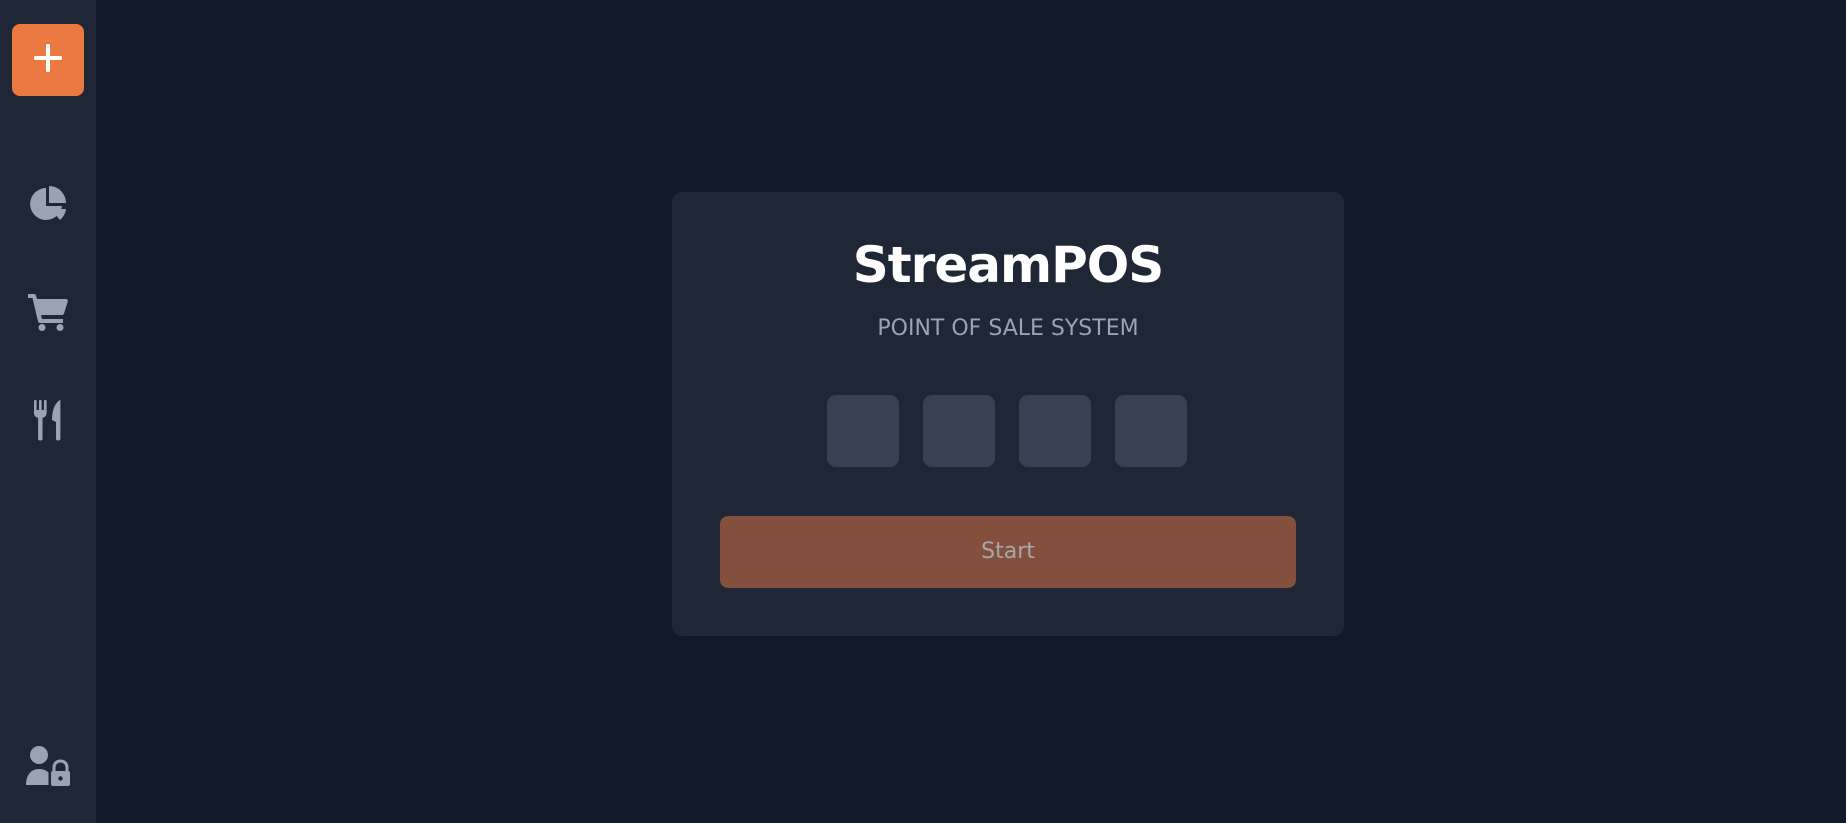 Image resolution: width=1846 pixels, height=823 pixels. What do you see at coordinates (1008, 552) in the screenshot?
I see `start-button: Start` at bounding box center [1008, 552].